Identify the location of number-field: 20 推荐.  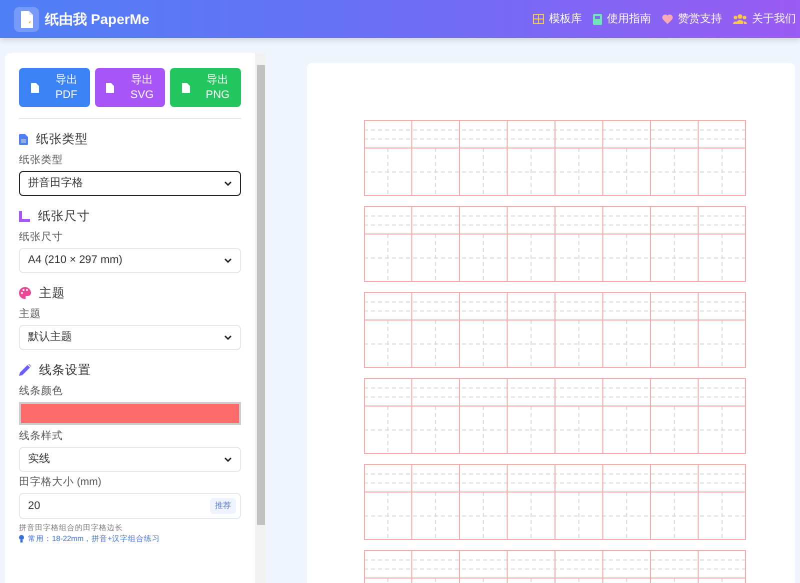
(130, 506).